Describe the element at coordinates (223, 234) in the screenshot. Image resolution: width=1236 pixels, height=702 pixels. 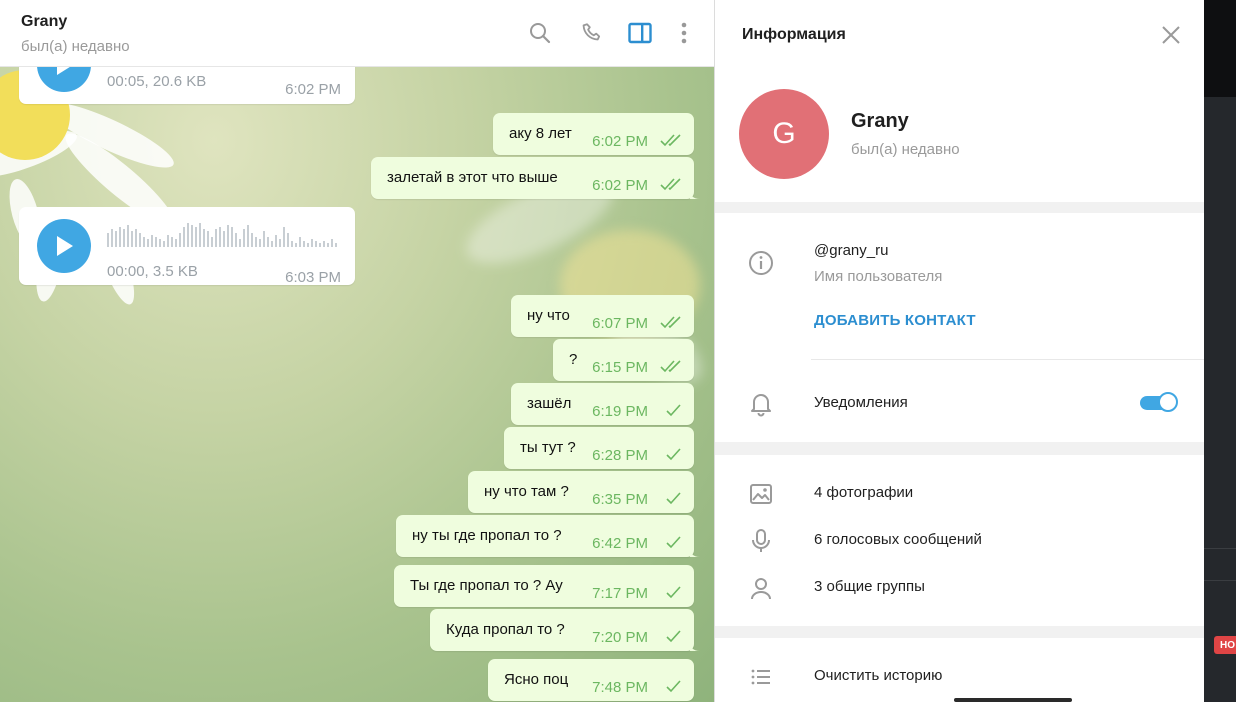
I see `voice-waveform` at that location.